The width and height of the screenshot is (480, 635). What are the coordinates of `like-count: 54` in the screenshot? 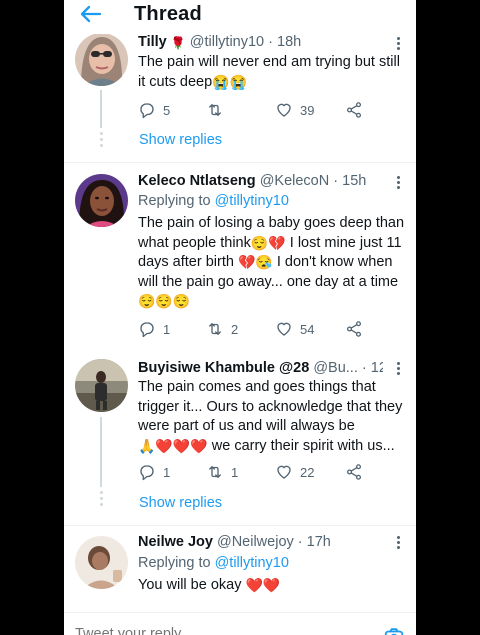 It's located at (307, 329).